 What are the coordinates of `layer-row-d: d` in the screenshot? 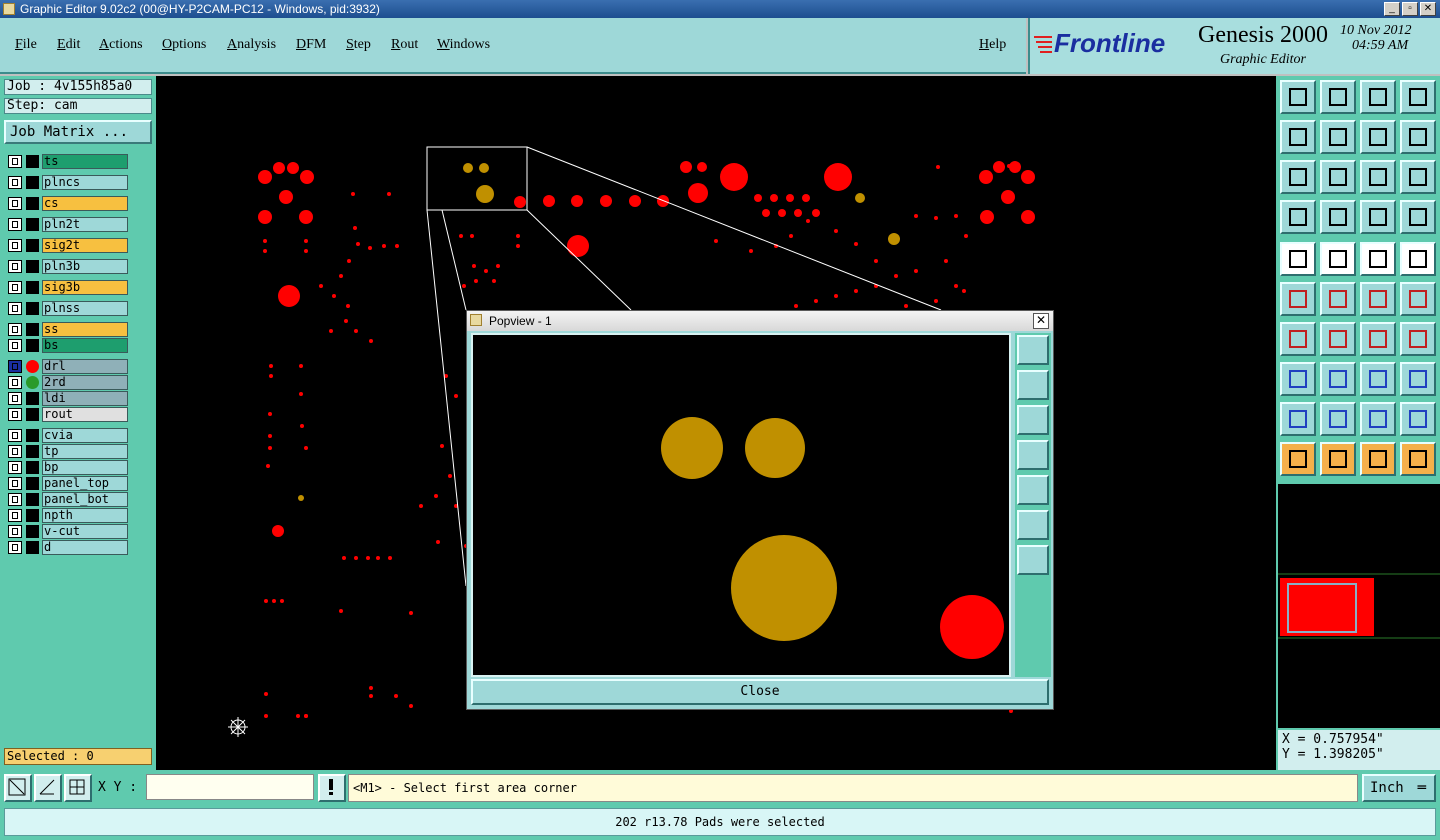 It's located at (67, 547).